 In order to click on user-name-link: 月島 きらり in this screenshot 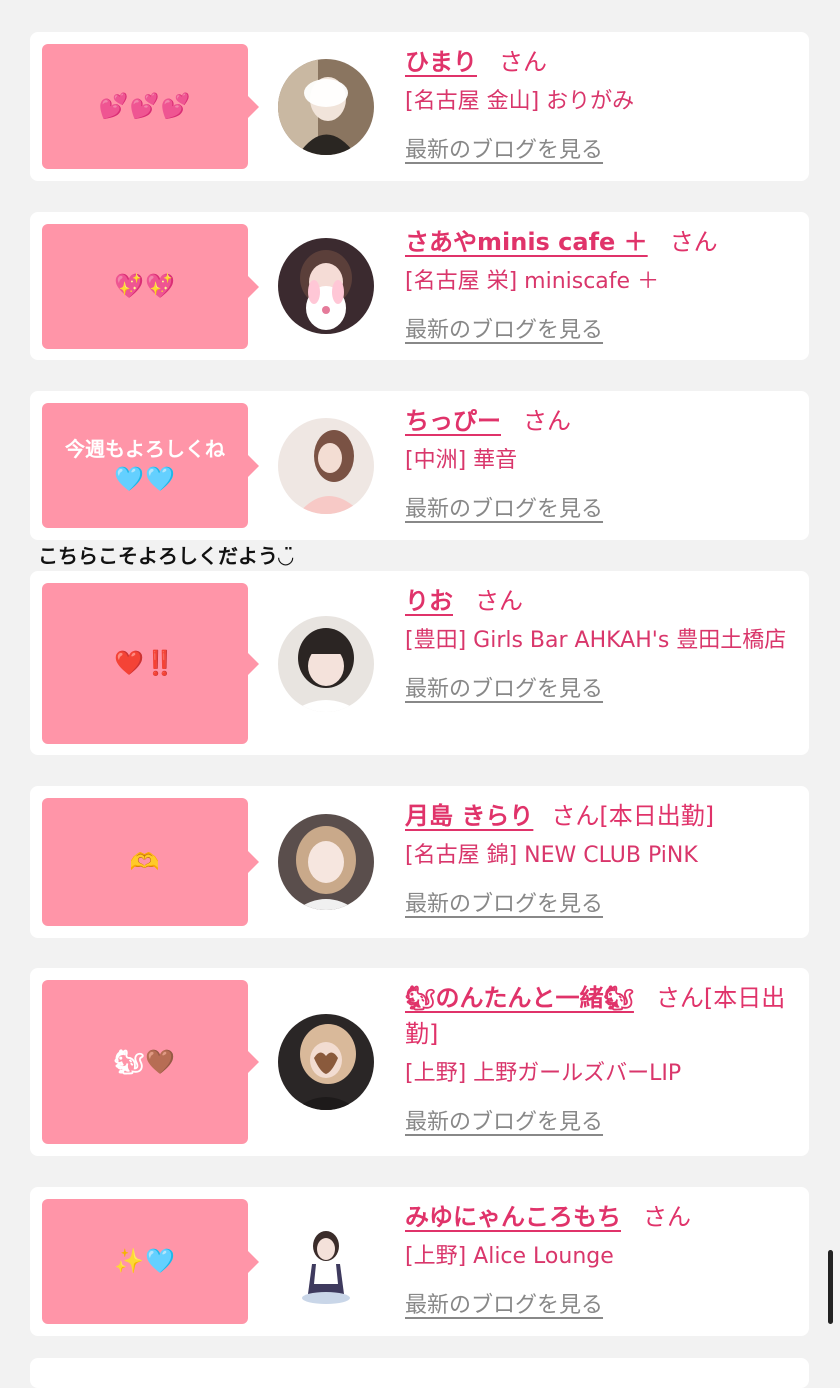, I will do `click(469, 816)`.